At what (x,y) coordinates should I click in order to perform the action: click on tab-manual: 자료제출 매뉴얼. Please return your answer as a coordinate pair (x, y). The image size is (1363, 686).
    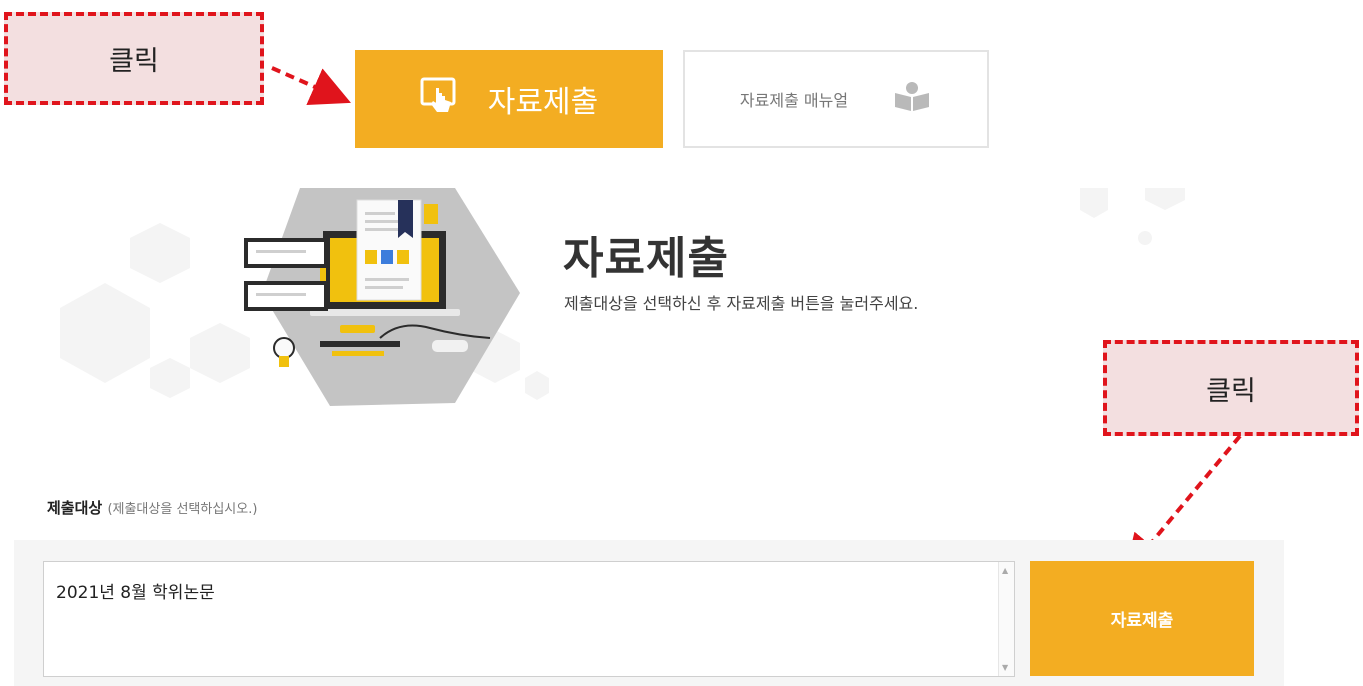
    Looking at the image, I should click on (836, 99).